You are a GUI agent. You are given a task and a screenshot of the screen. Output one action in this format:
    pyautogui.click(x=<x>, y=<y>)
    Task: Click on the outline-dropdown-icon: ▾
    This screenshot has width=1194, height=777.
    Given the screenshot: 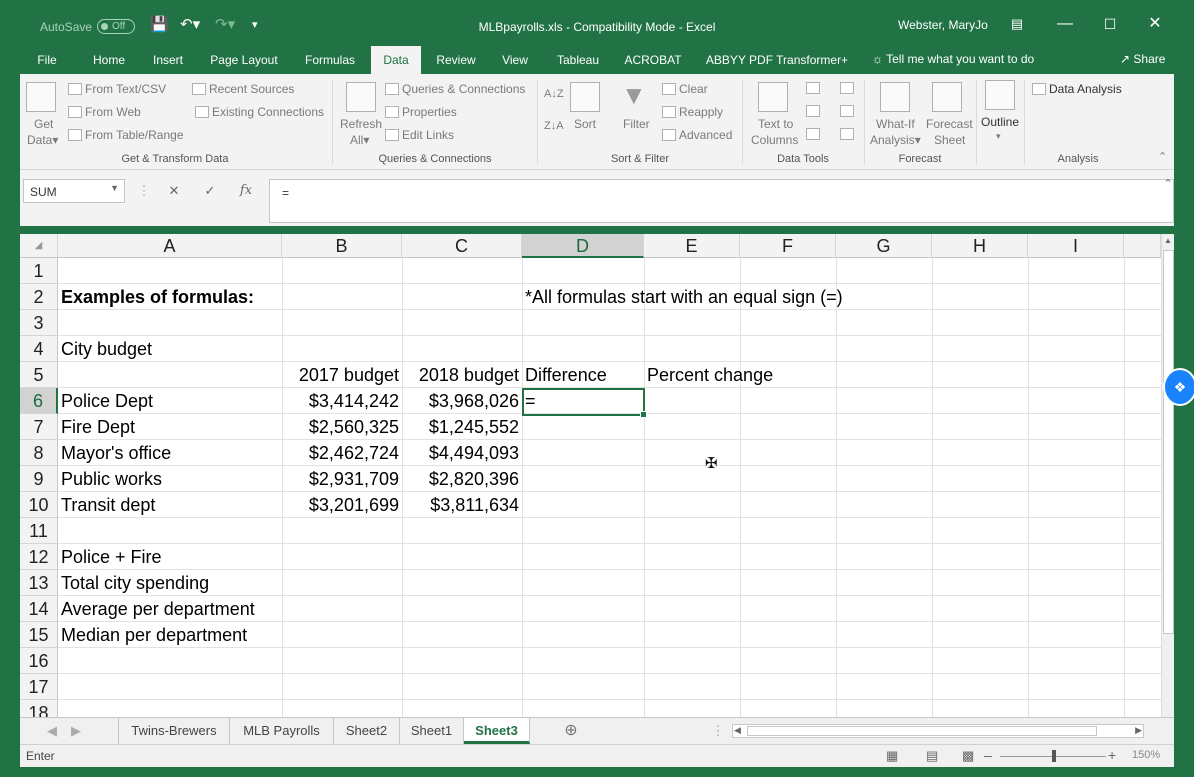 What is the action you would take?
    pyautogui.click(x=998, y=136)
    